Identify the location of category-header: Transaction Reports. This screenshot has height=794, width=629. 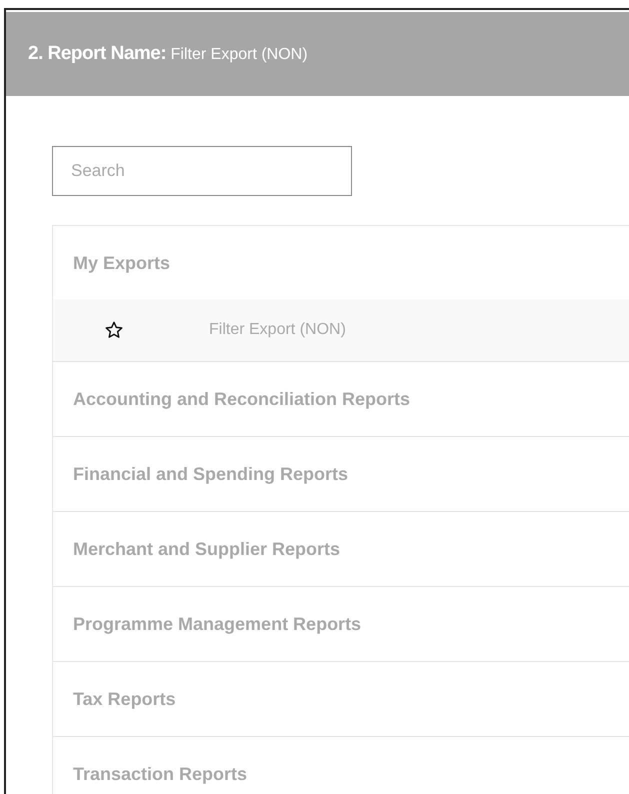
(341, 765).